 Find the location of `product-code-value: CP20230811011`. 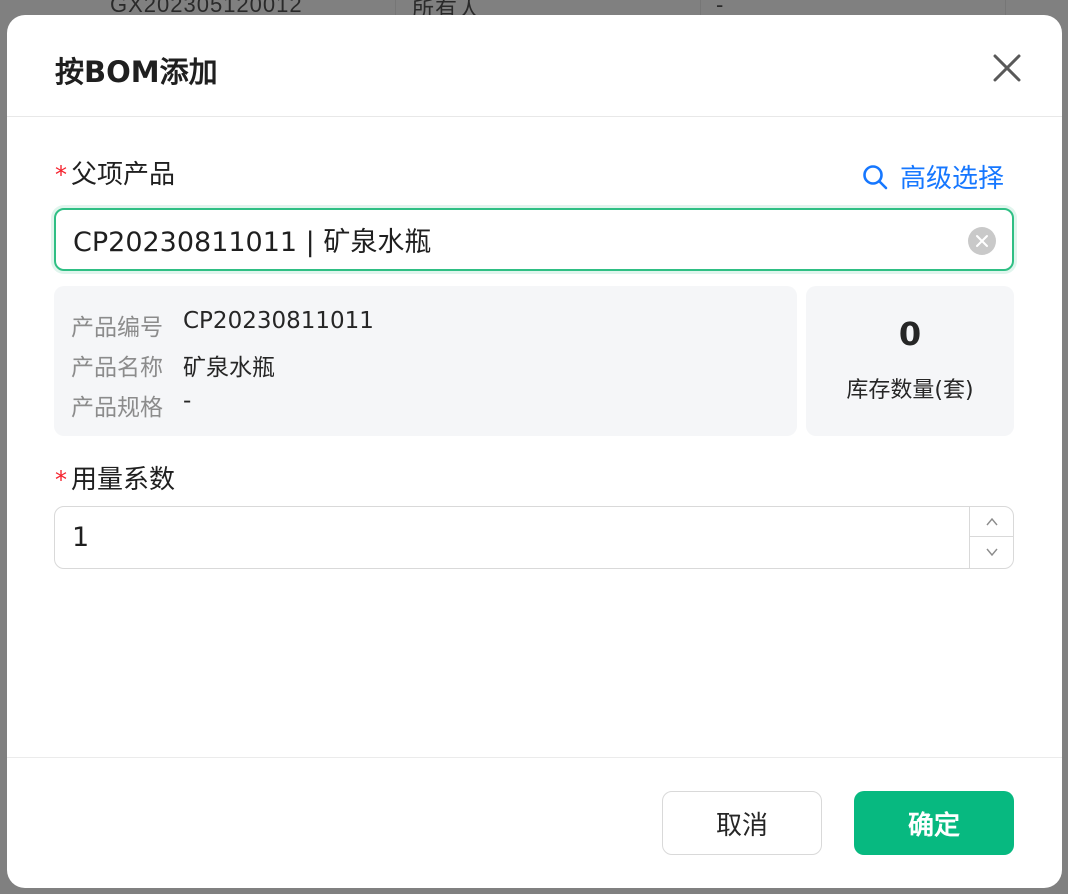

product-code-value: CP20230811011 is located at coordinates (278, 321).